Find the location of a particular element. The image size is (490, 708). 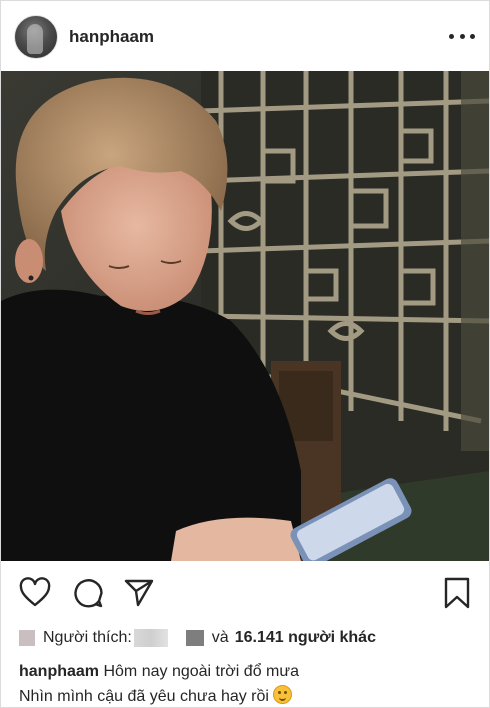

likes-row: Người thích: và 16.141 người khác is located at coordinates (249, 638).